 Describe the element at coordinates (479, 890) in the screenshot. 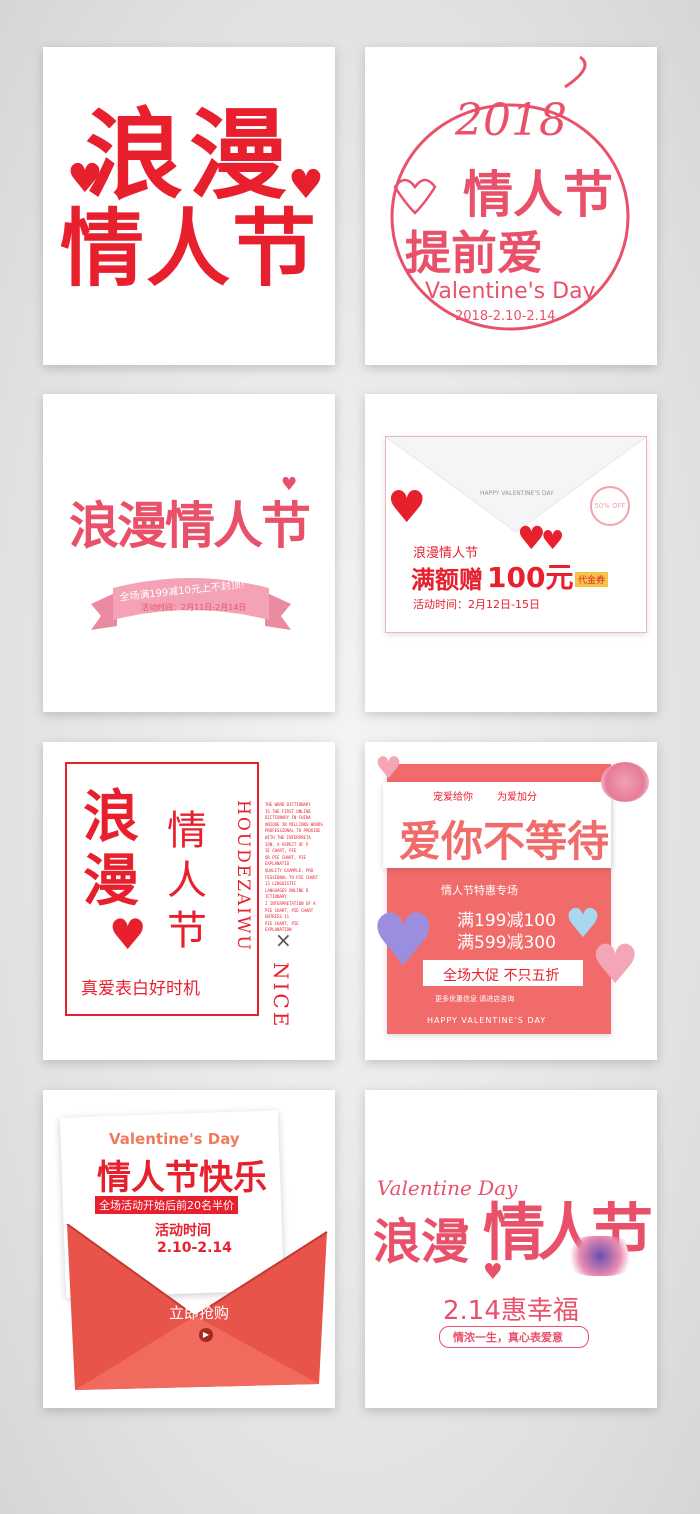

I see `card6-band: 情人节特惠专场` at that location.